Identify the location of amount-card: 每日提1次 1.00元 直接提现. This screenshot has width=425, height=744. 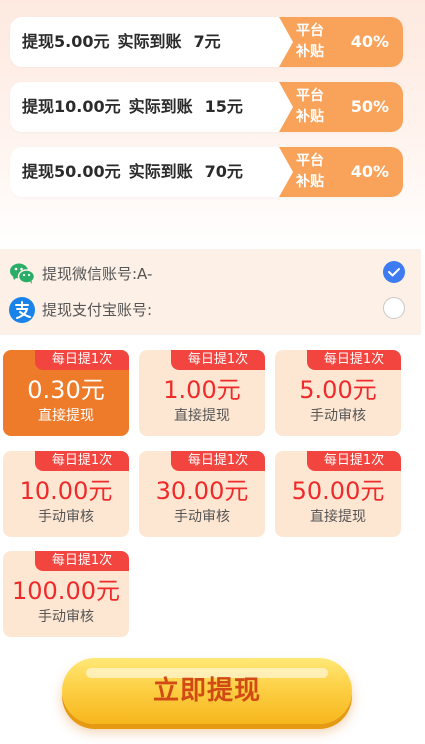
(202, 393).